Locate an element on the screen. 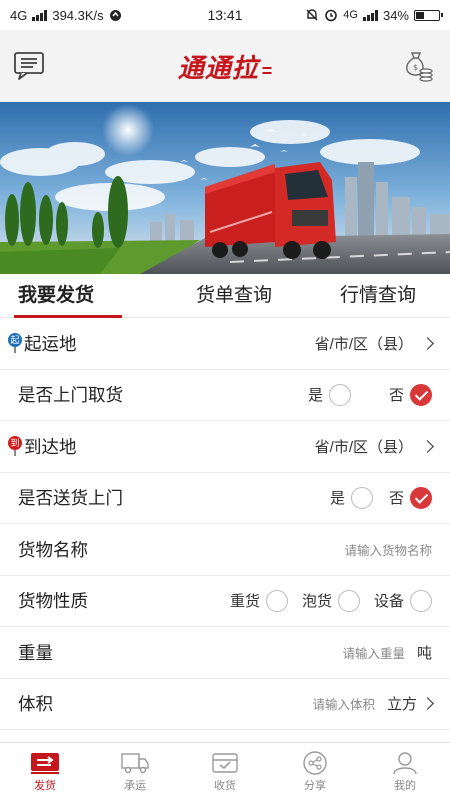 The height and width of the screenshot is (800, 450). goods-type-bulky-label: 泡货 is located at coordinates (316, 602).